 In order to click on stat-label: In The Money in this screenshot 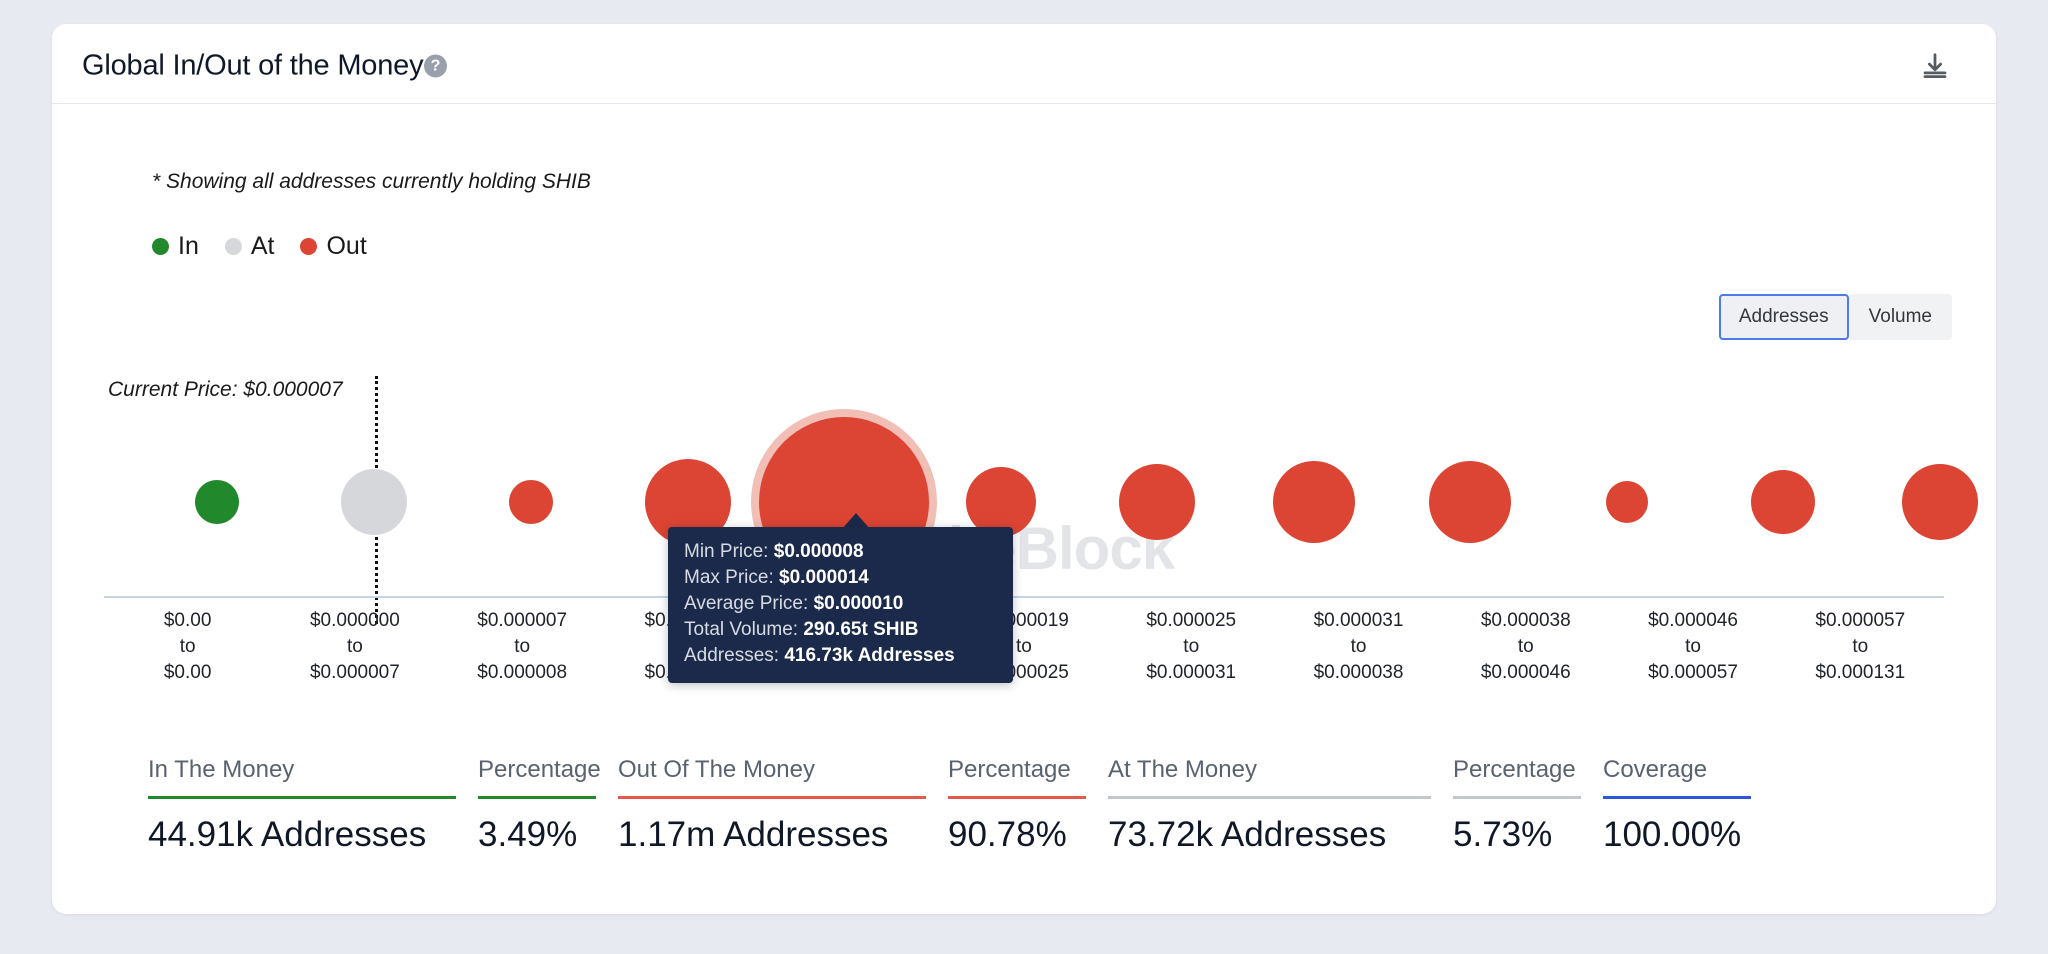, I will do `click(221, 769)`.